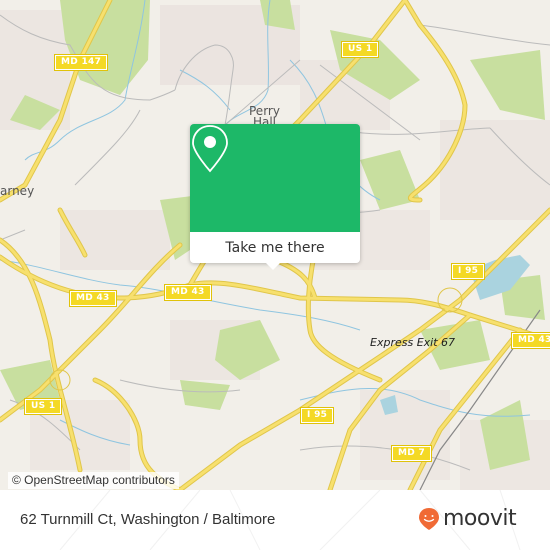 The image size is (550, 550). What do you see at coordinates (17, 191) in the screenshot?
I see `place-label-carney: arney` at bounding box center [17, 191].